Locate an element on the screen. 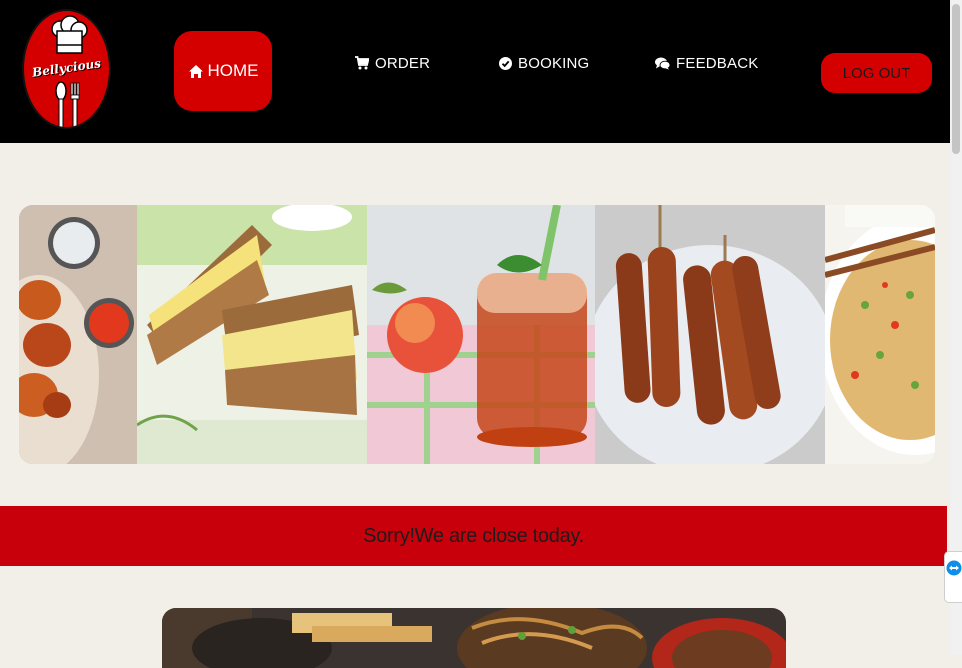  fried-wings-image is located at coordinates (78, 334).